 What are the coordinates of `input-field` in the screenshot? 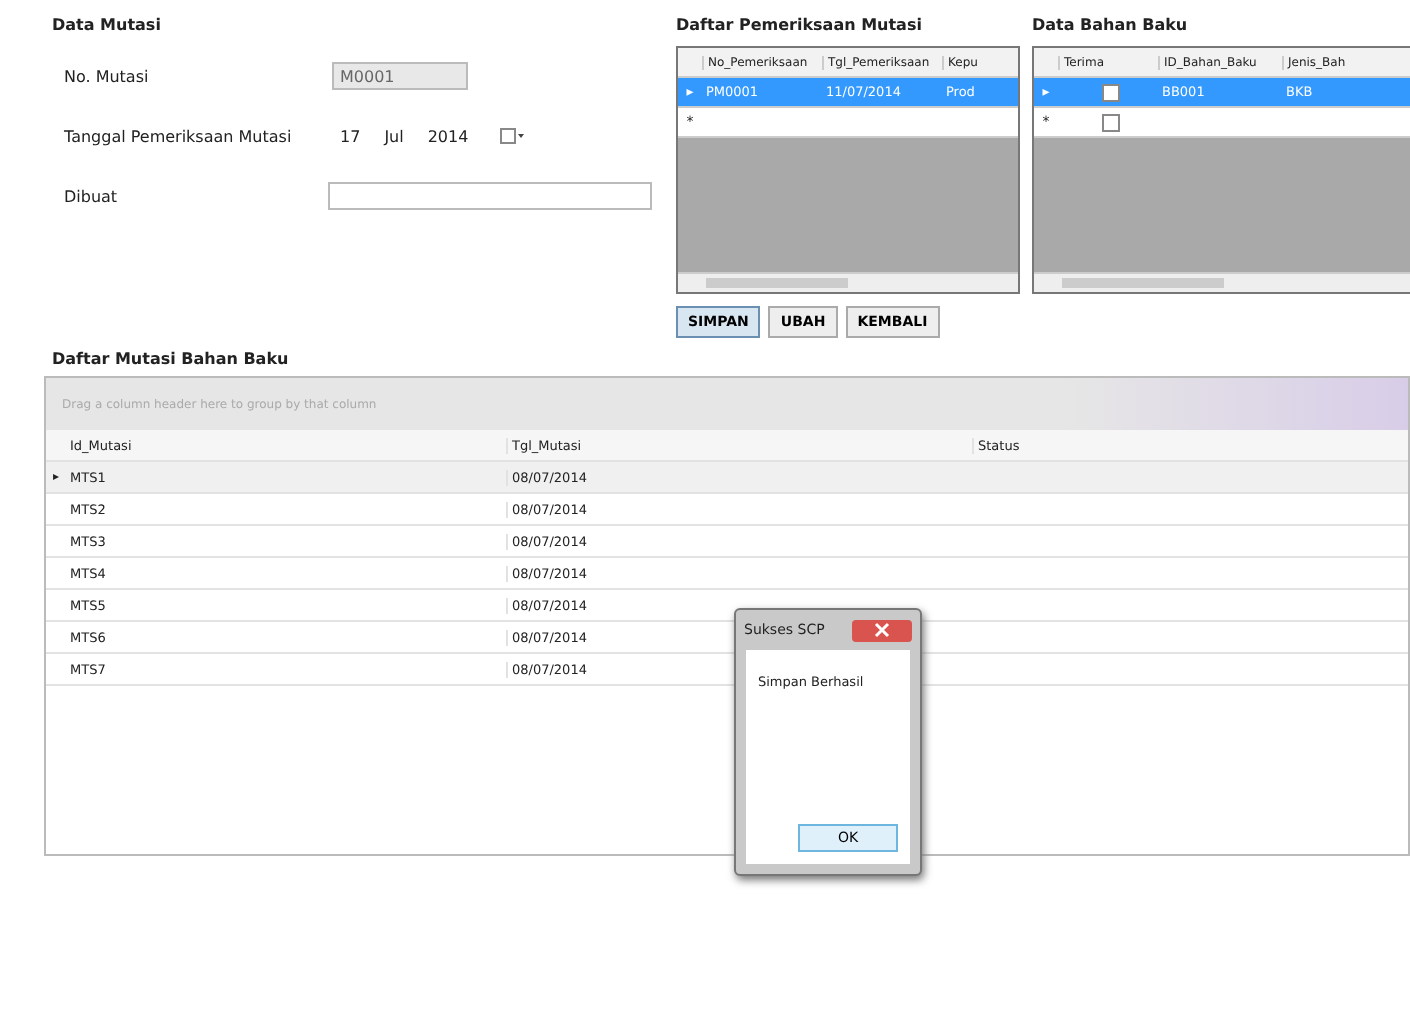 It's located at (489, 196).